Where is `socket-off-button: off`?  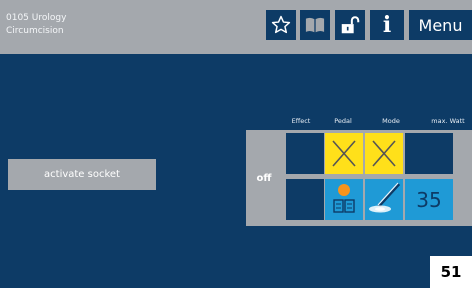 socket-off-button: off is located at coordinates (264, 178).